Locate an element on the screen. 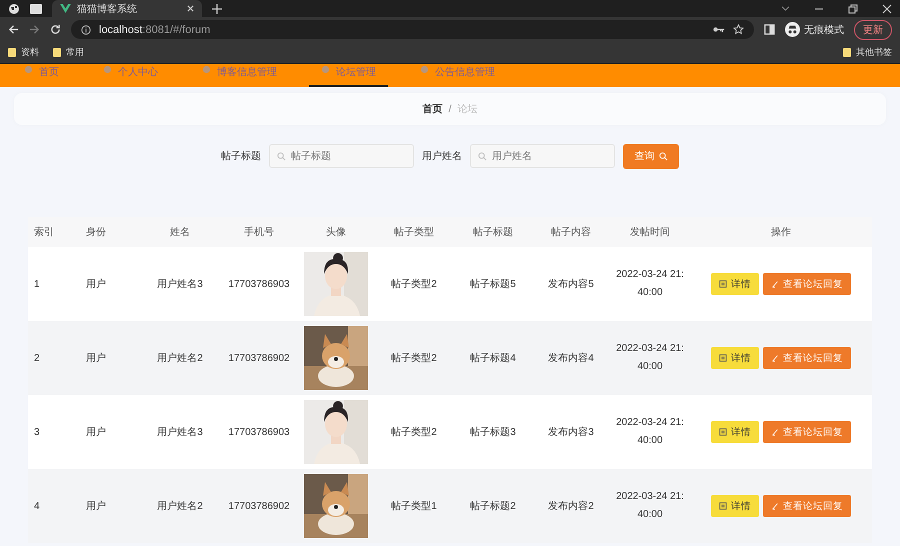  bookmark: 其他书签 is located at coordinates (867, 52).